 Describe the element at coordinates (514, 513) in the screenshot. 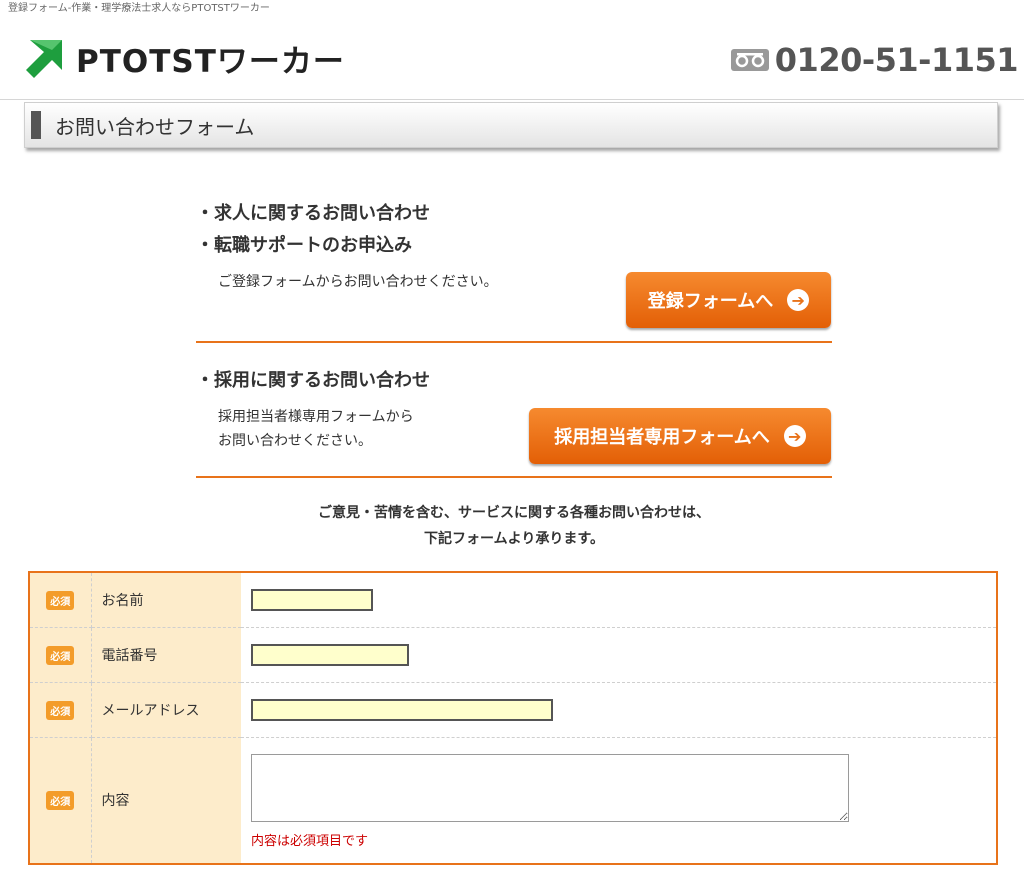

I see `notice-line-1: ご意見・苦情を含む、サービスに関する各種お問い合わせは、` at that location.